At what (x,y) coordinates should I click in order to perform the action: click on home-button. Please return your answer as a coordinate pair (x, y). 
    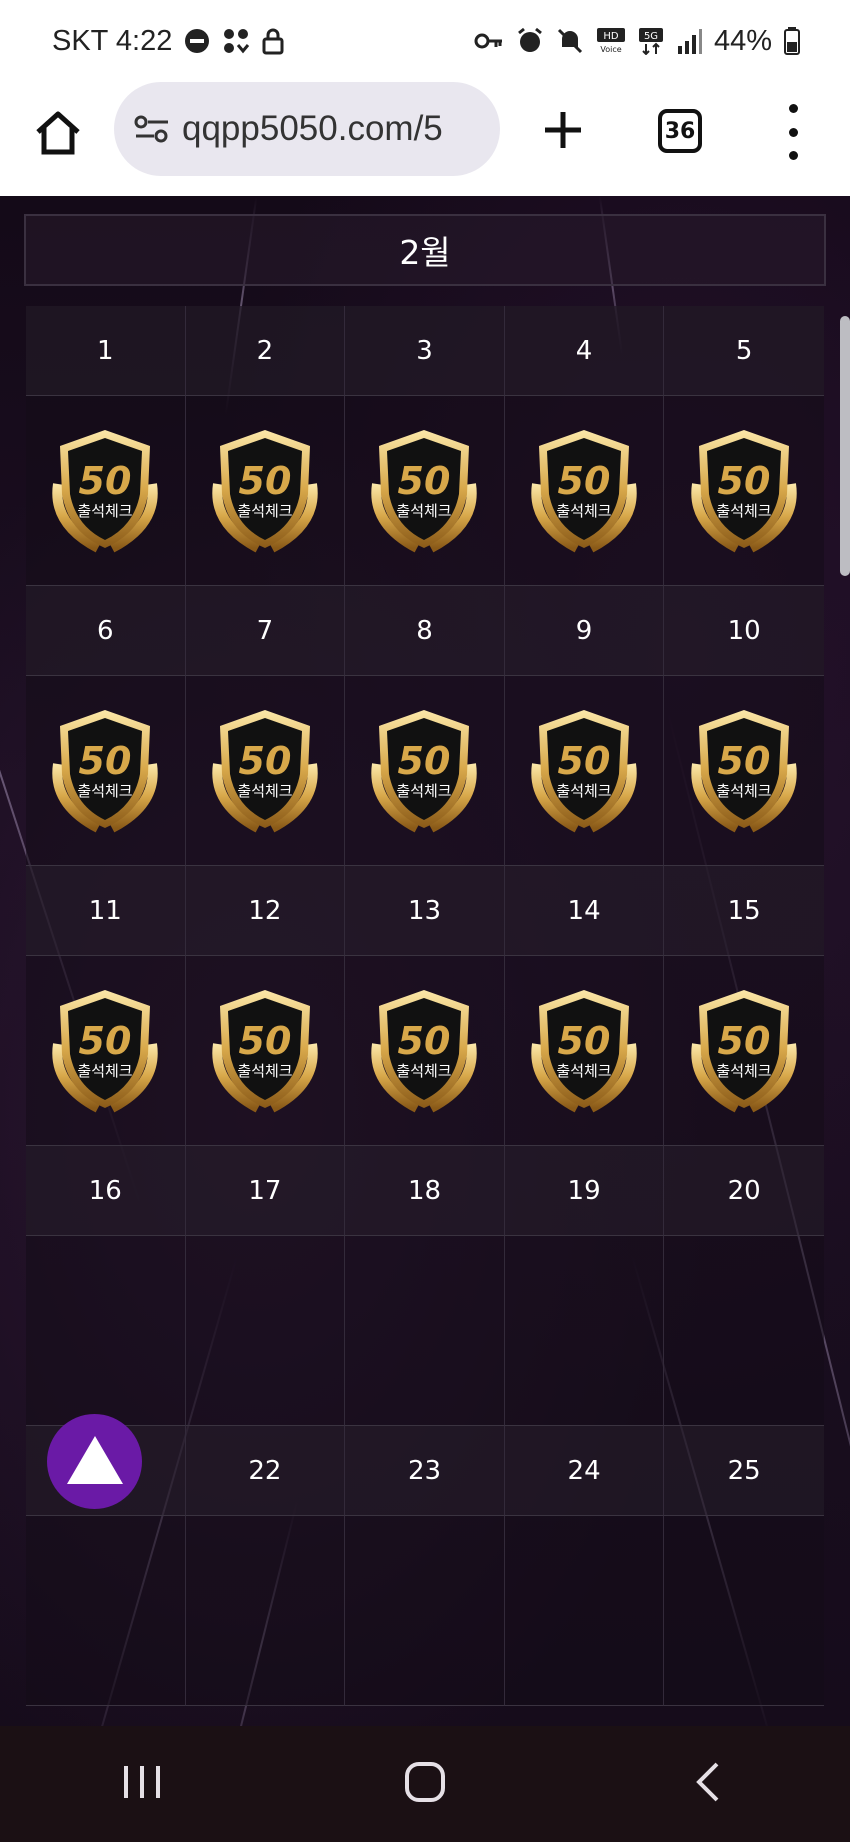
    Looking at the image, I should click on (58, 135).